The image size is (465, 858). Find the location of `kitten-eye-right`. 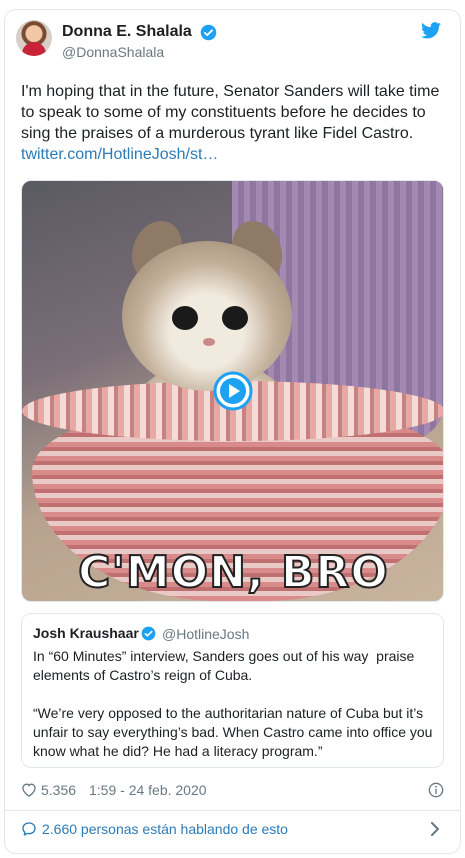

kitten-eye-right is located at coordinates (235, 318).